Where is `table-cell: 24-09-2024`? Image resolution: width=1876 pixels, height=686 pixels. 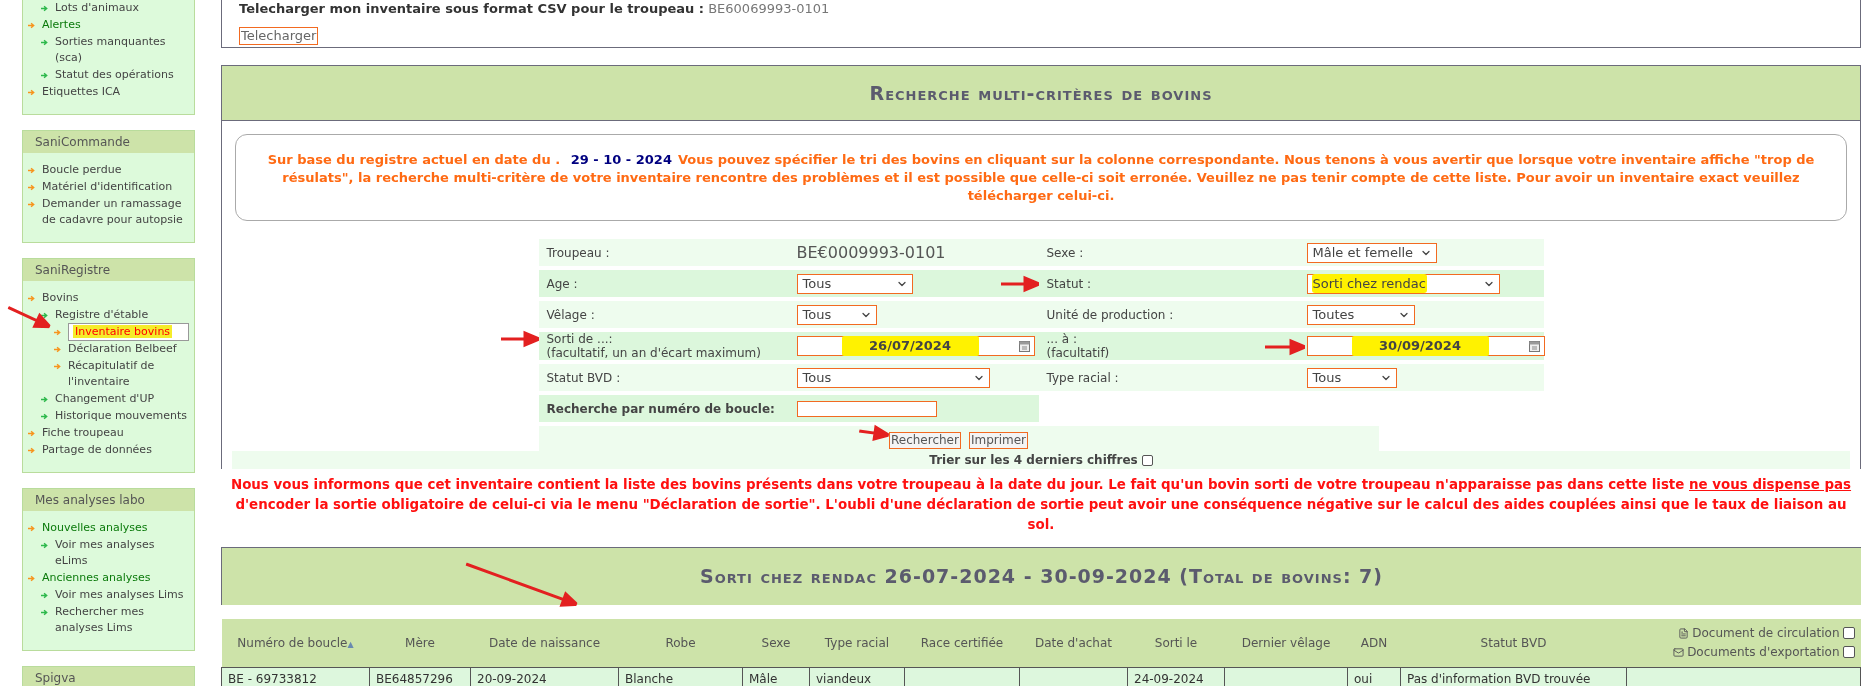
table-cell: 24-09-2024 is located at coordinates (1176, 676).